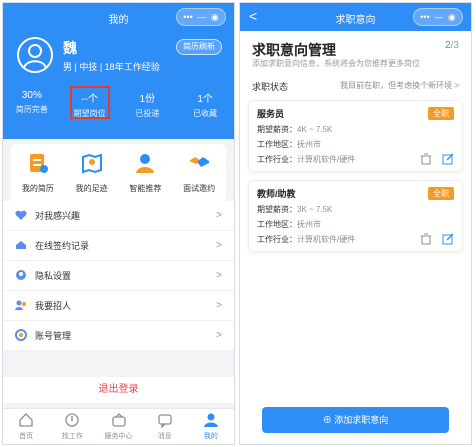  What do you see at coordinates (164, 436) in the screenshot?
I see `tab-label: 消息` at bounding box center [164, 436].